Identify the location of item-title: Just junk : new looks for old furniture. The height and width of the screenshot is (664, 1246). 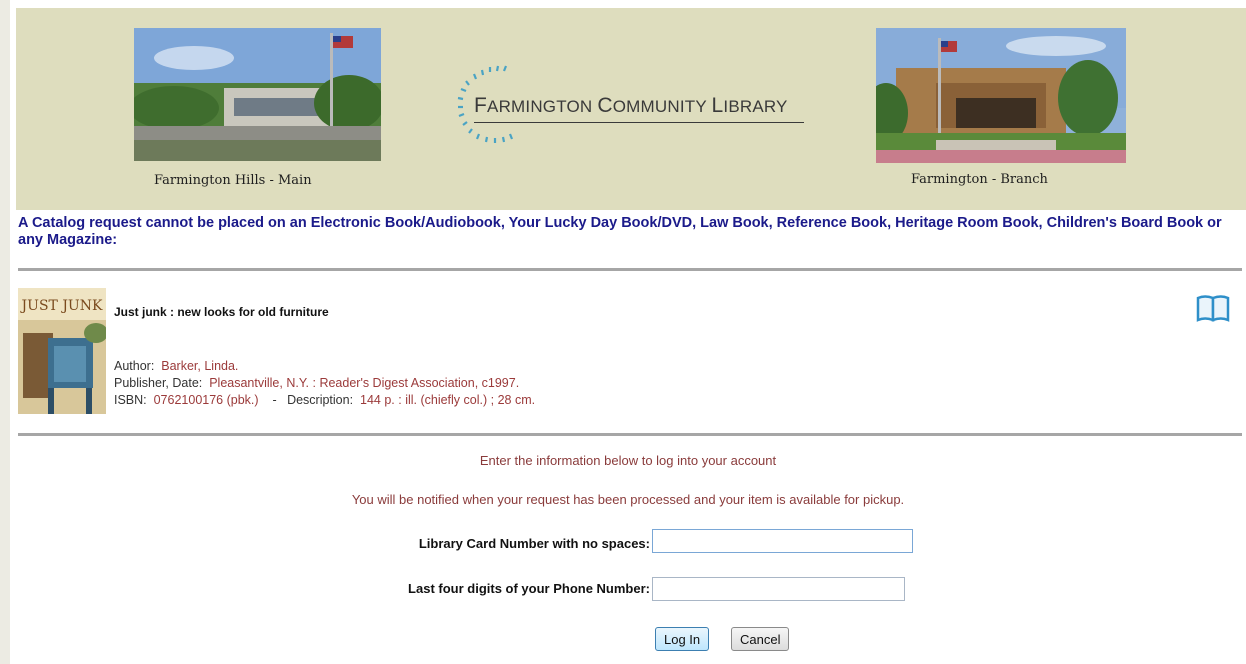
(221, 312).